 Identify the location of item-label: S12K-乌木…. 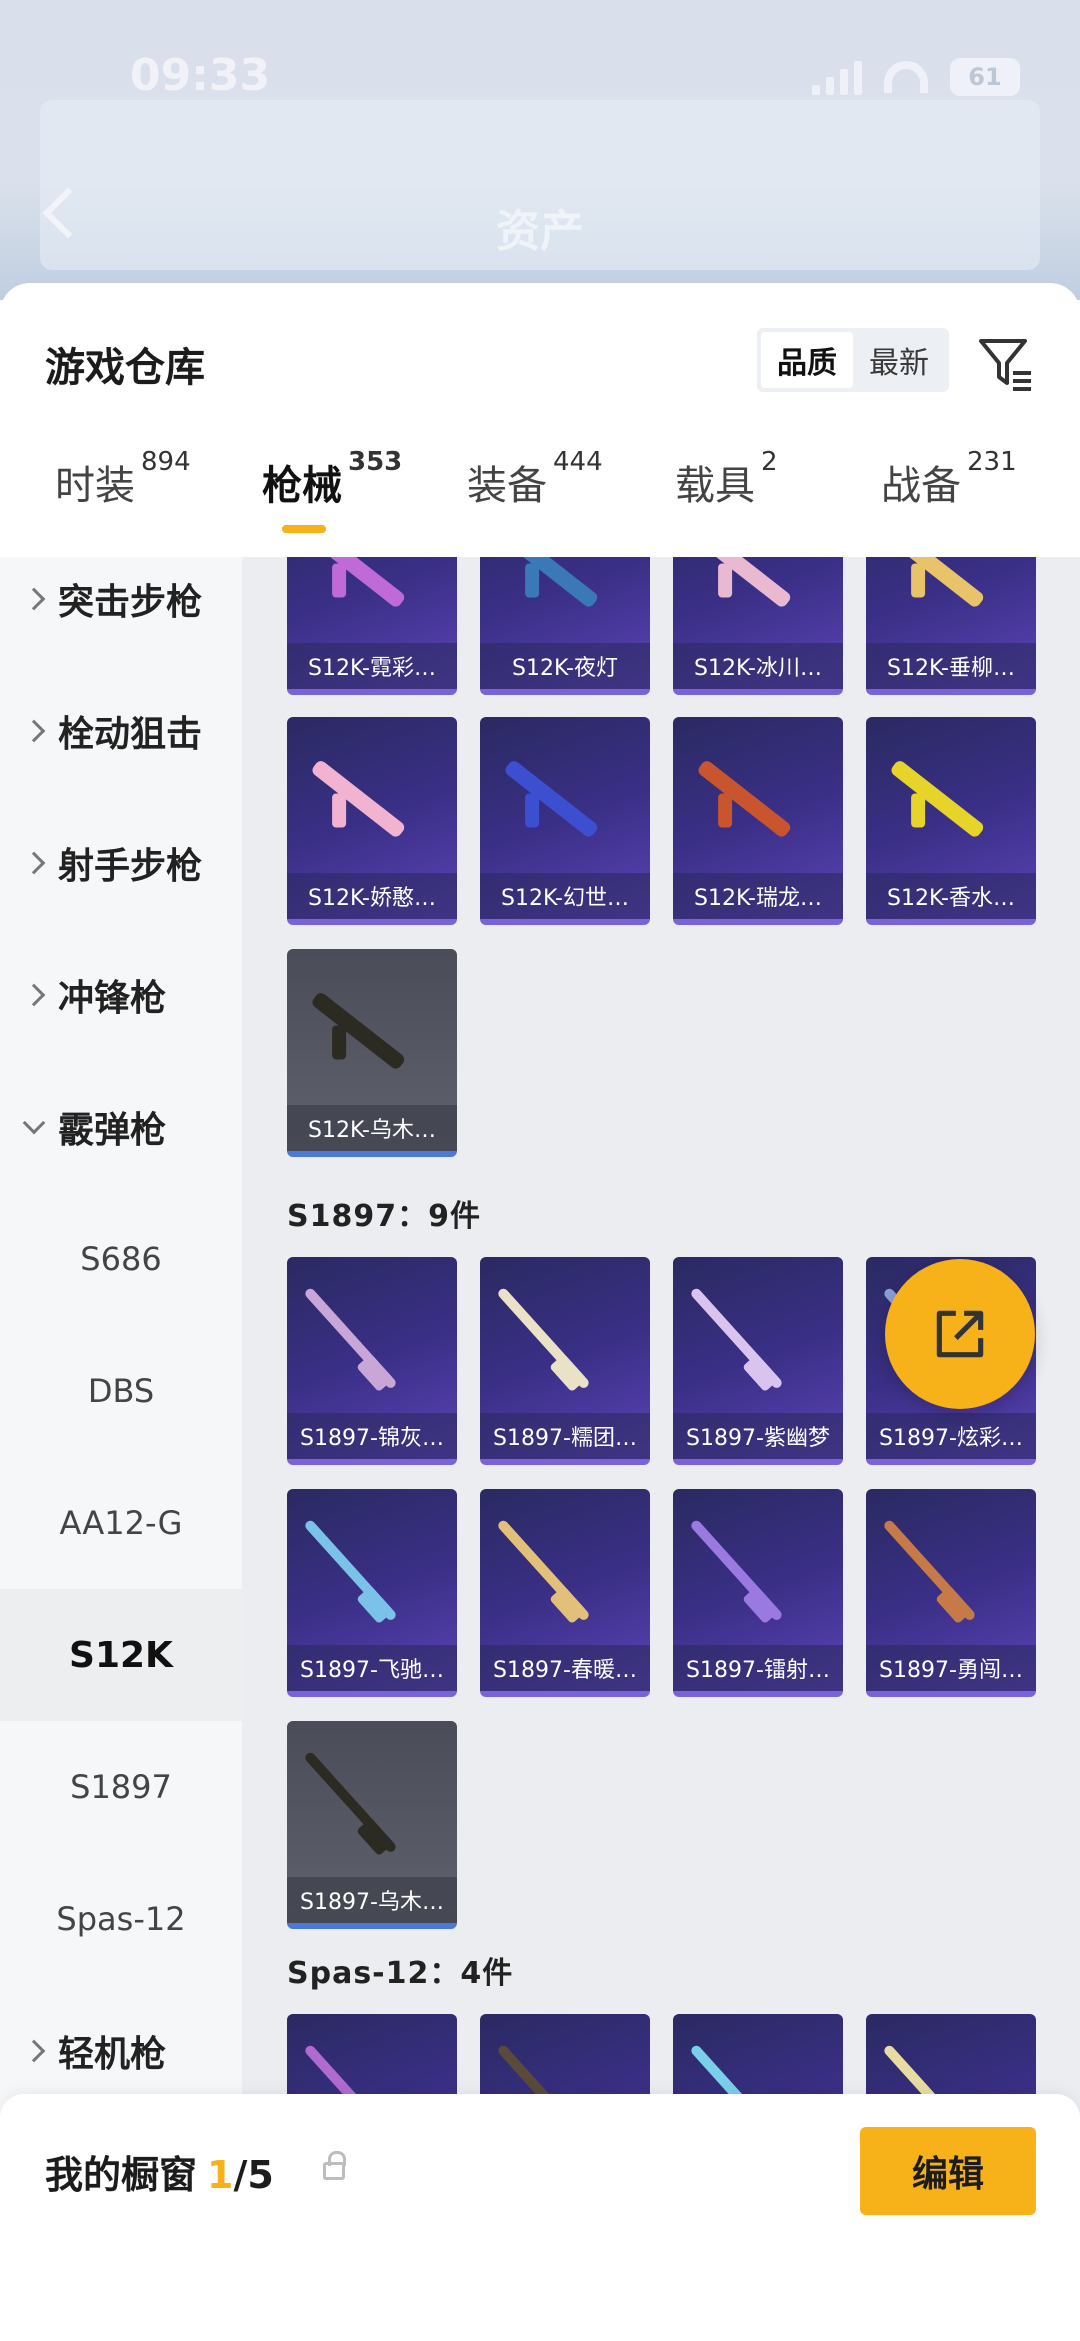
(372, 1128).